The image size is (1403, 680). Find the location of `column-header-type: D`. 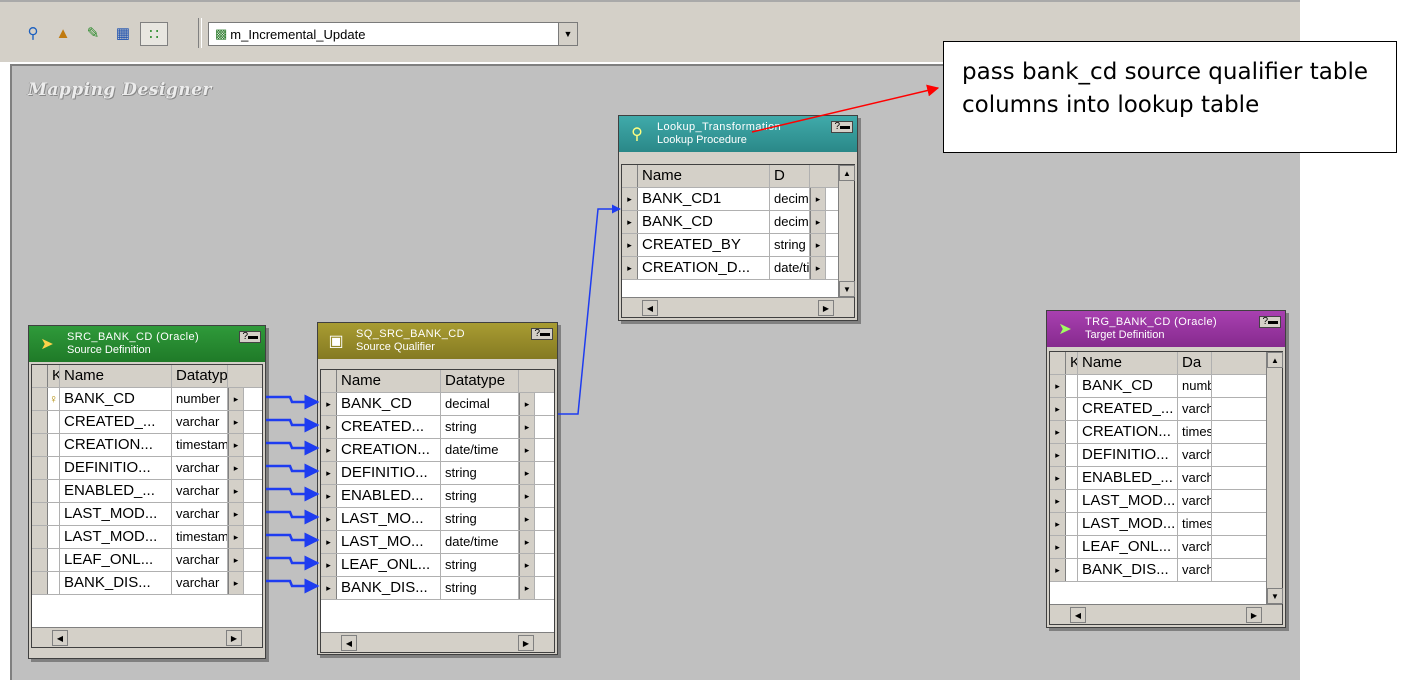

column-header-type: D is located at coordinates (790, 176).